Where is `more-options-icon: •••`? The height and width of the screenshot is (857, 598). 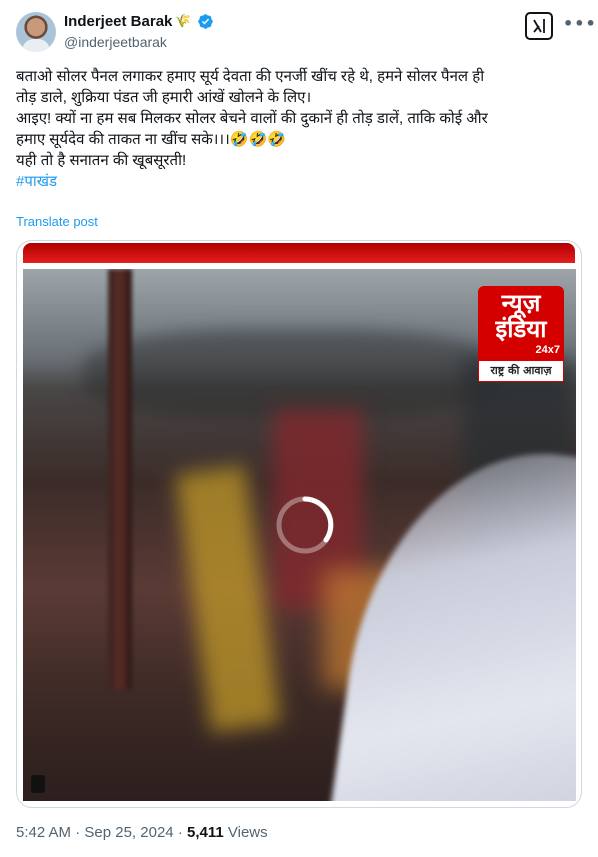
more-options-icon: ••• is located at coordinates (580, 23).